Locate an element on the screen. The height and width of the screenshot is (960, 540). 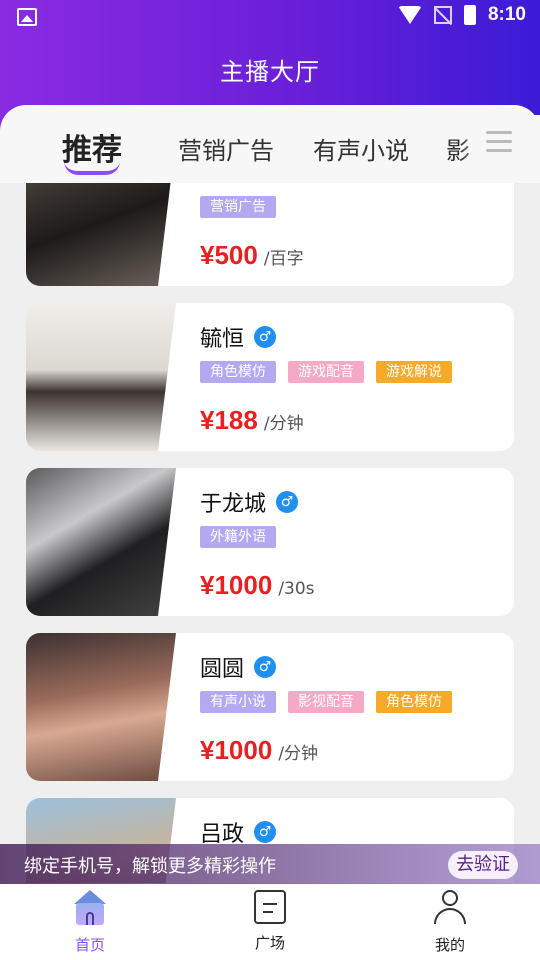
menu-icon is located at coordinates (499, 142).